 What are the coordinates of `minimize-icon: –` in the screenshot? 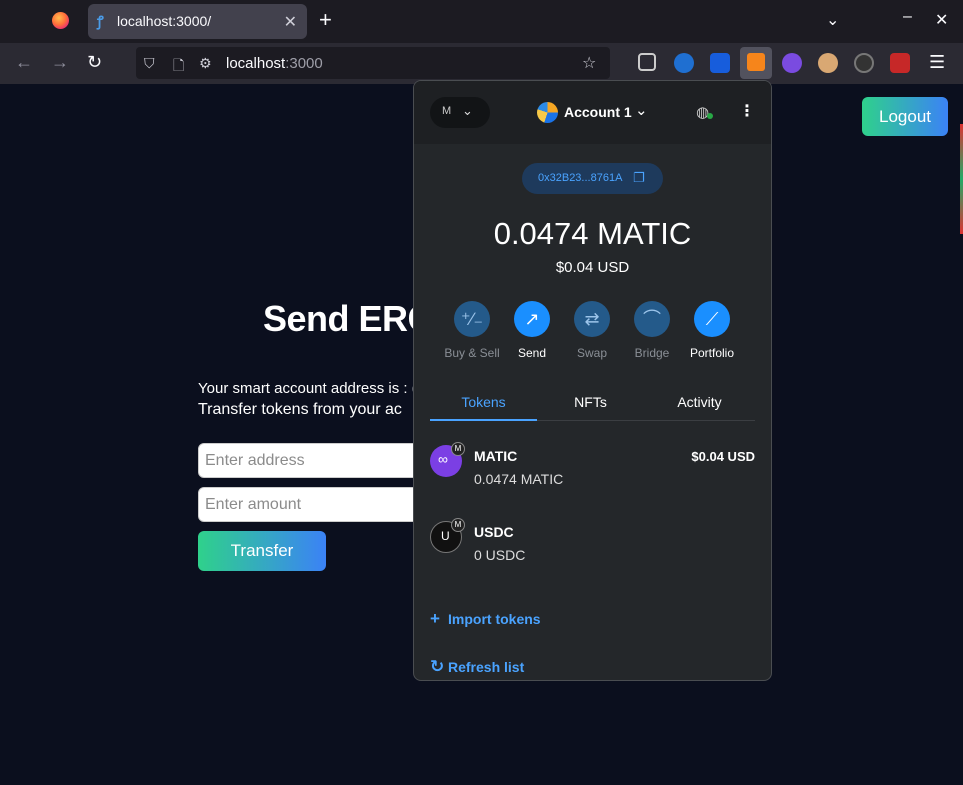 It's located at (907, 17).